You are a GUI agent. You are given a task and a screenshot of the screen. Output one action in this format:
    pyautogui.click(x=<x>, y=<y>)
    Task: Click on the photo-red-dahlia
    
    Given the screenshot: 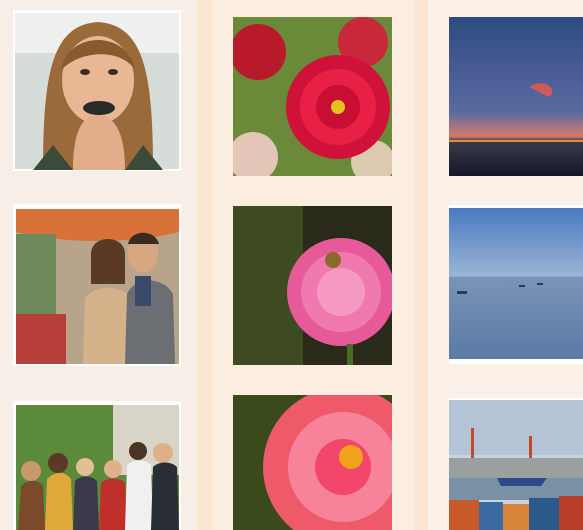 What is the action you would take?
    pyautogui.click(x=312, y=96)
    